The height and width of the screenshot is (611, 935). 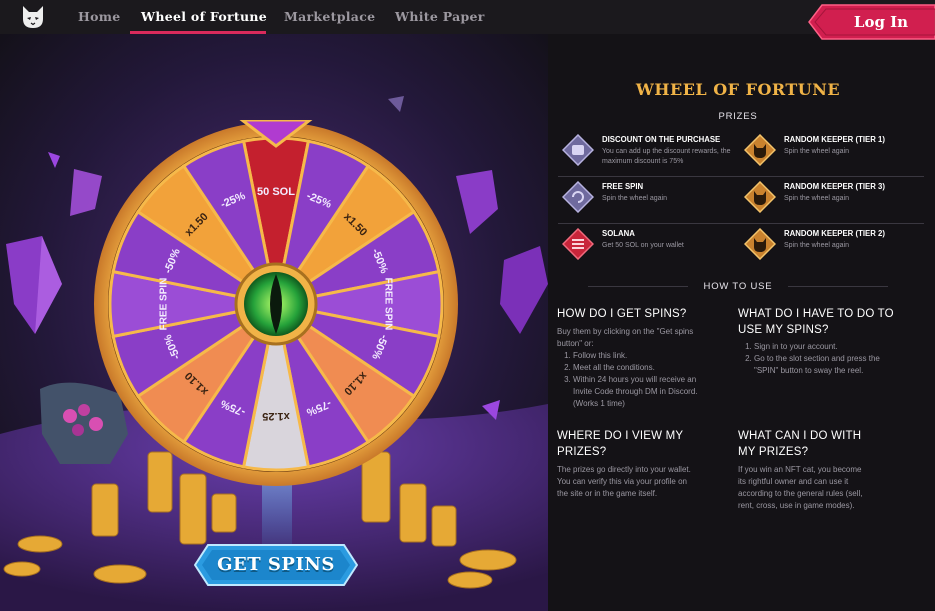 I want to click on get-spins-label: GET SPINS, so click(x=276, y=564).